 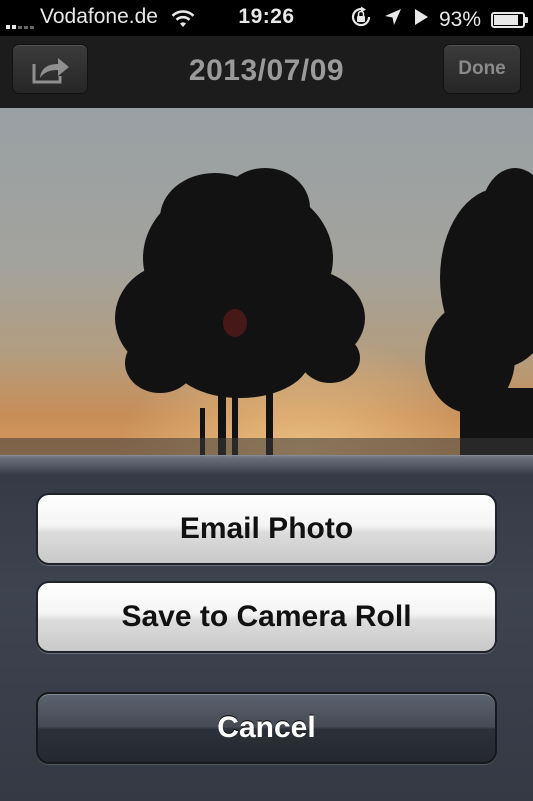 What do you see at coordinates (482, 69) in the screenshot?
I see `done-button: Done` at bounding box center [482, 69].